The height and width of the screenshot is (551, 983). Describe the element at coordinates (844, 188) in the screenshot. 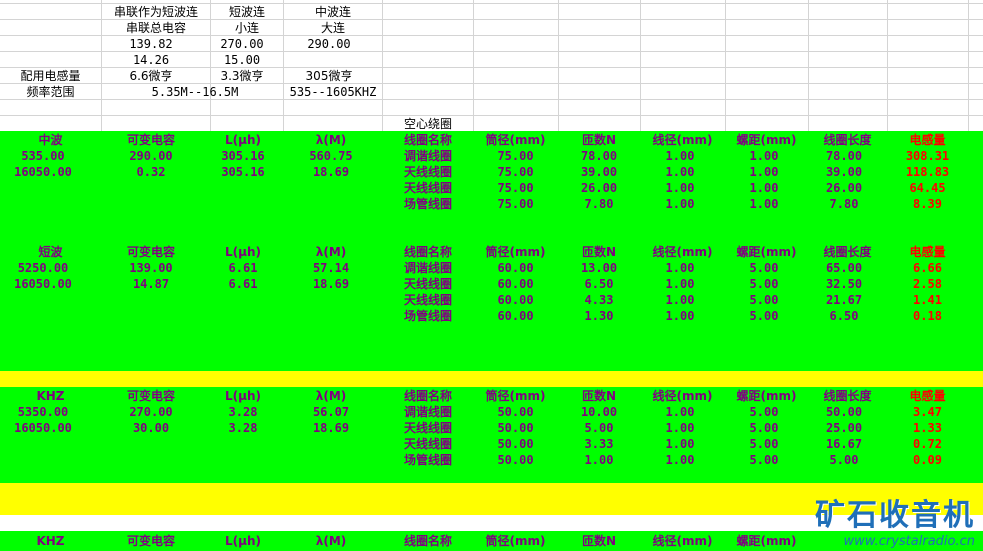

I see `coil-len: 26.00` at that location.